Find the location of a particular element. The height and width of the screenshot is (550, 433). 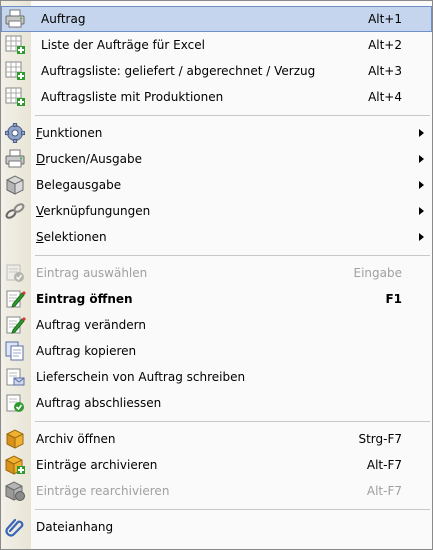

menu-item-eintraege-rearchivieren: Einträge rearchivieren Alt-F7 is located at coordinates (216, 491).